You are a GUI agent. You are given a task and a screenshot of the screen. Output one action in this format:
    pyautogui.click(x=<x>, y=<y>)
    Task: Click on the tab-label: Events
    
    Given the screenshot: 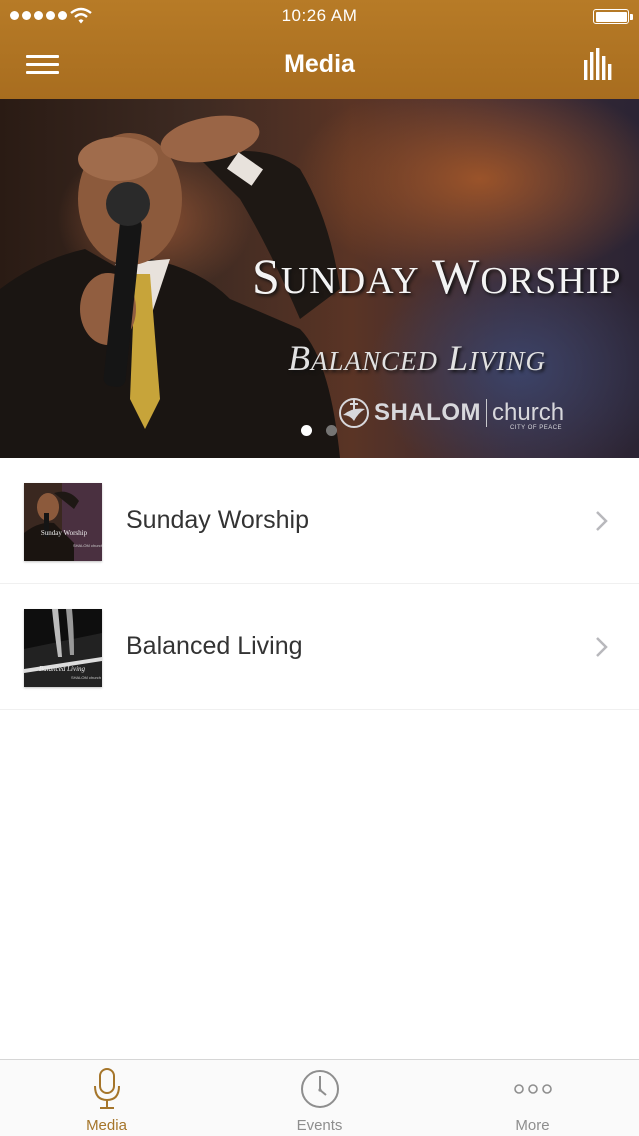 What is the action you would take?
    pyautogui.click(x=319, y=1125)
    